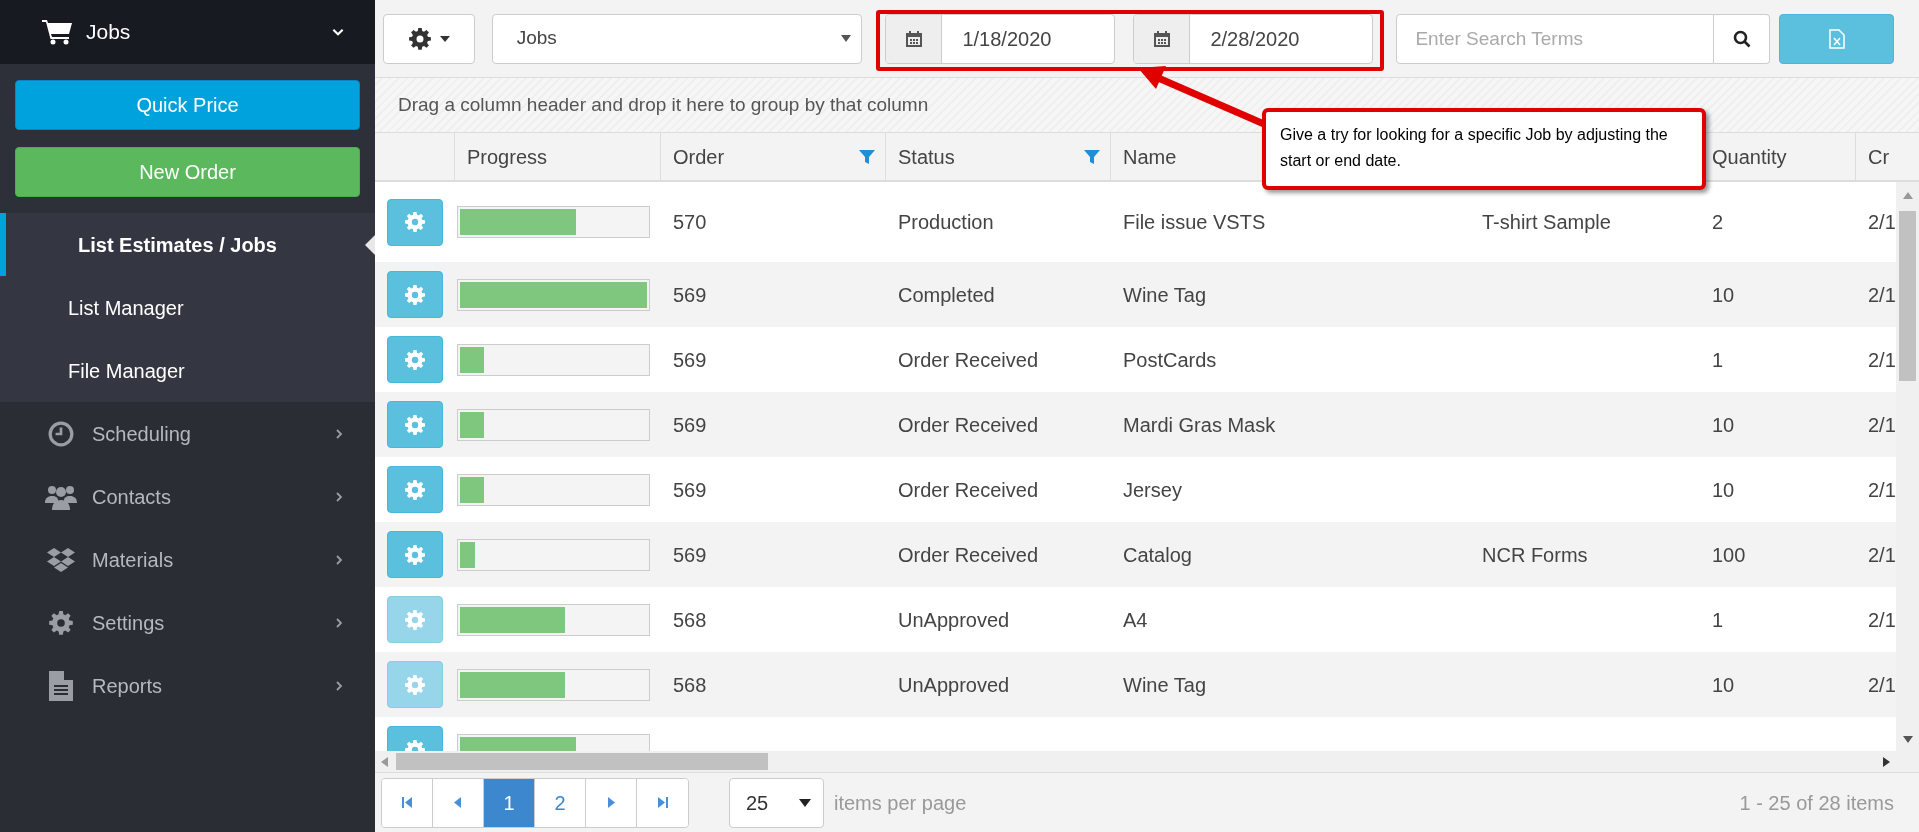 The image size is (1919, 832). What do you see at coordinates (57, 32) in the screenshot?
I see `cart-icon` at bounding box center [57, 32].